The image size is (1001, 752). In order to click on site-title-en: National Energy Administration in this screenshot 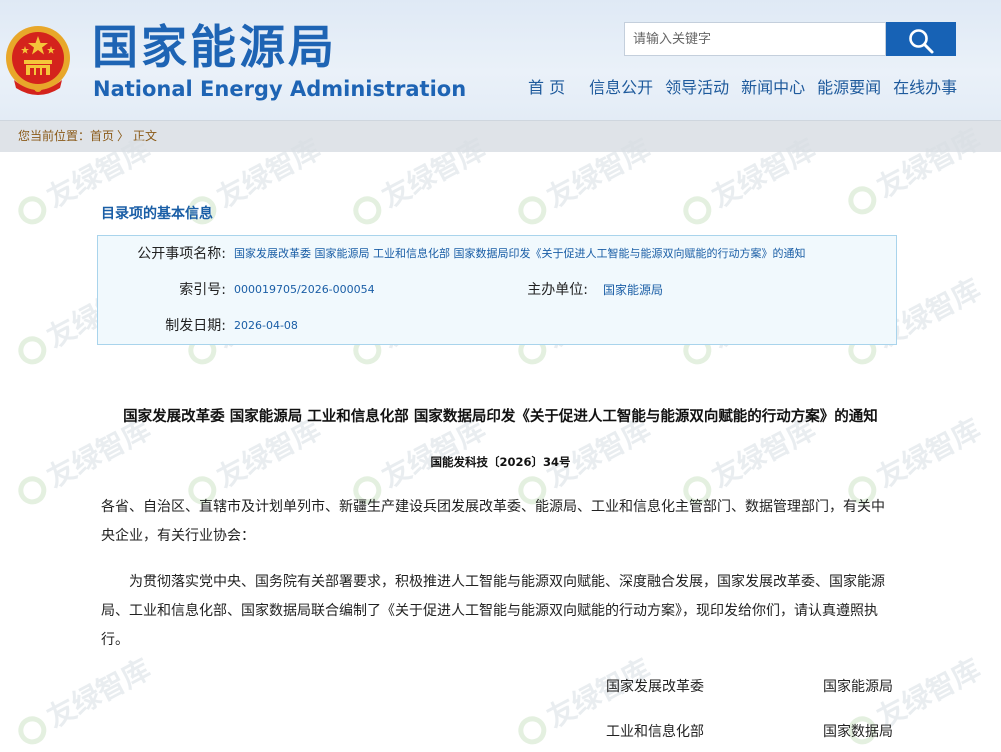, I will do `click(280, 89)`.